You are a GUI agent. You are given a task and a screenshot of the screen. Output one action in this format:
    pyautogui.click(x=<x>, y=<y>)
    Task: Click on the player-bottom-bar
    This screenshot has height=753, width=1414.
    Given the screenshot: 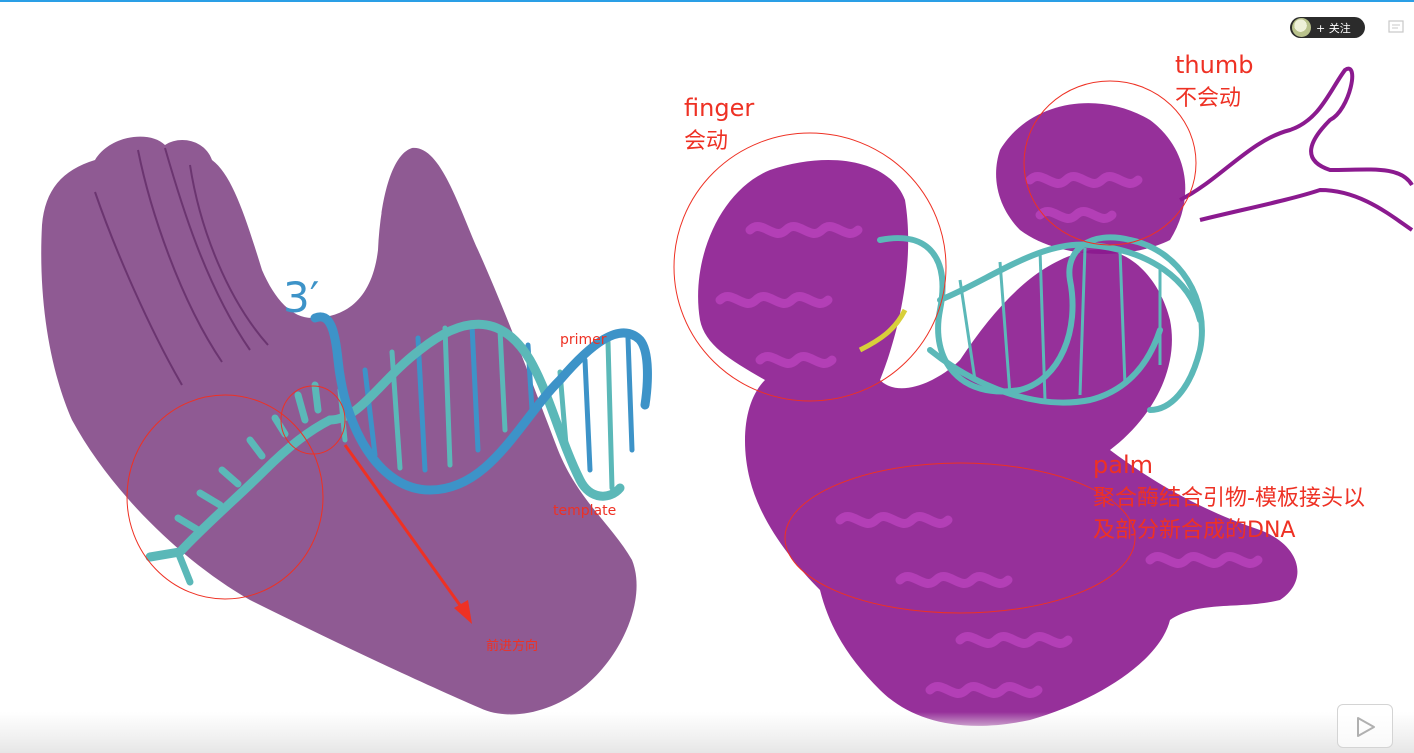 What is the action you would take?
    pyautogui.click(x=707, y=732)
    